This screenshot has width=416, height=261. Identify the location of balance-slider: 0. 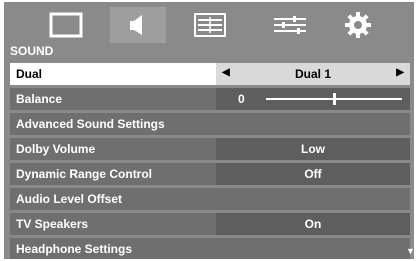
(313, 99).